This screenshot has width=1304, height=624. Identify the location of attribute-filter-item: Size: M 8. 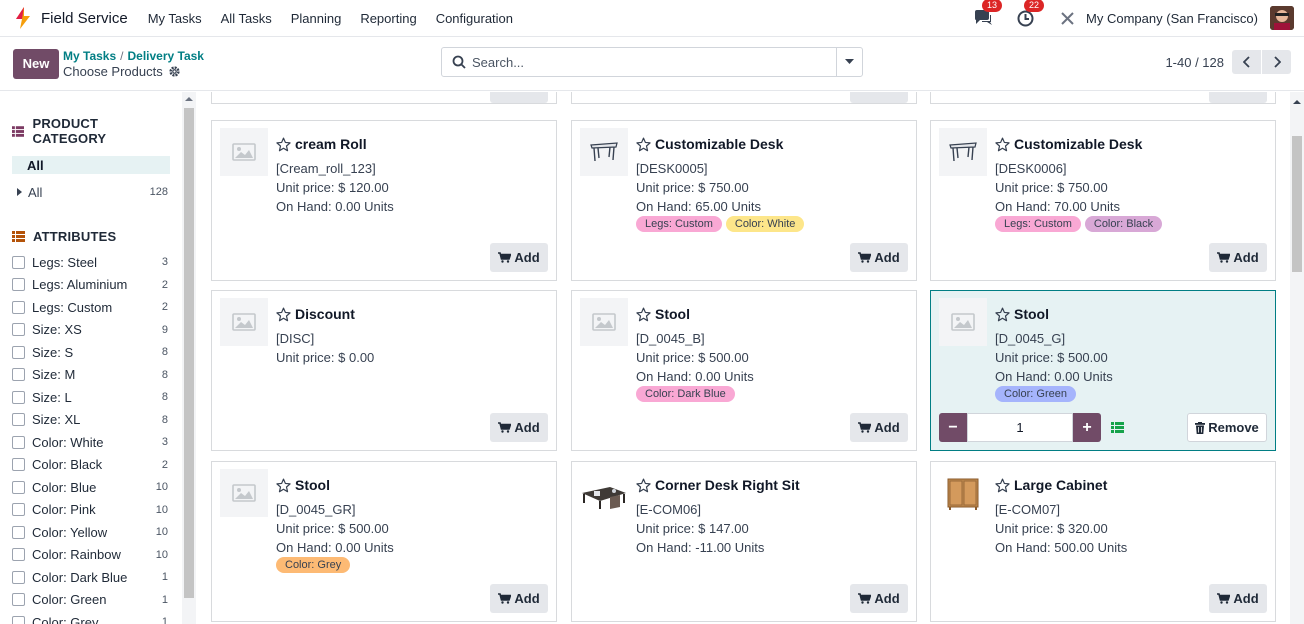
(91, 375).